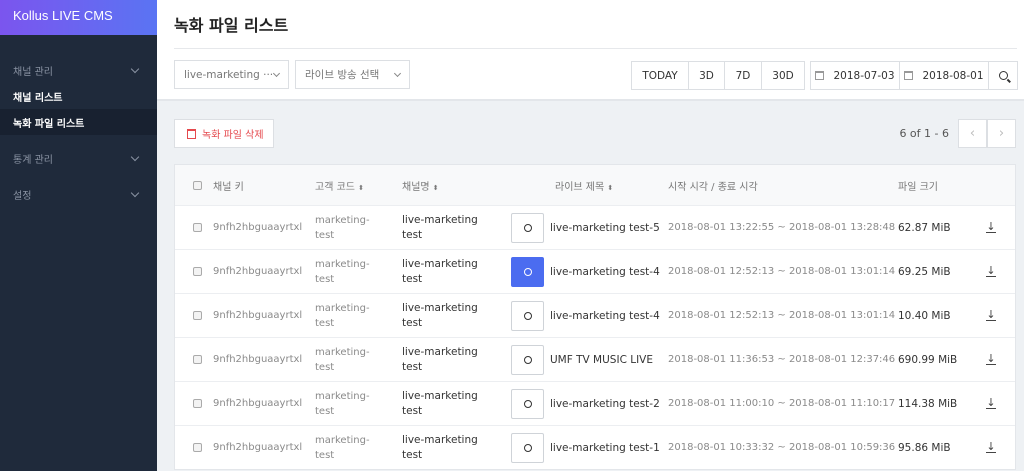 This screenshot has width=1024, height=471. What do you see at coordinates (342, 75) in the screenshot?
I see `broadcast-select-value: 라이브 방송 선택` at bounding box center [342, 75].